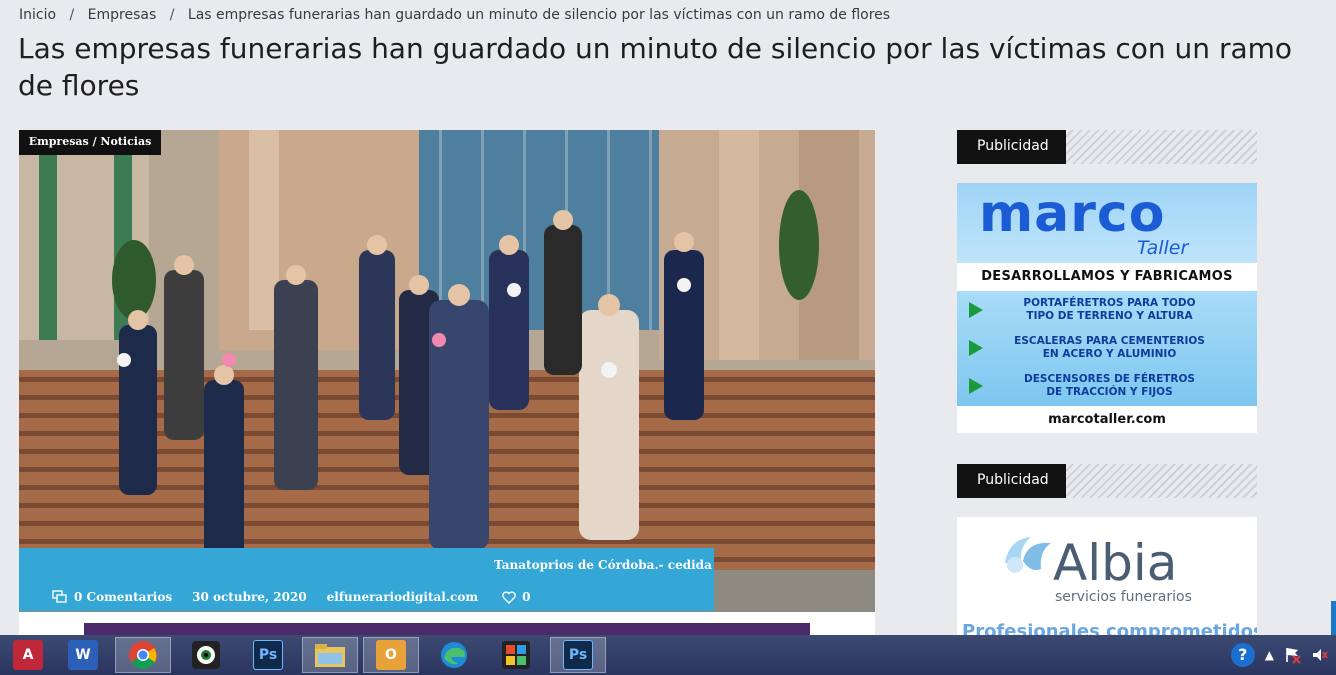  I want to click on taskbar-outlook: O, so click(391, 655).